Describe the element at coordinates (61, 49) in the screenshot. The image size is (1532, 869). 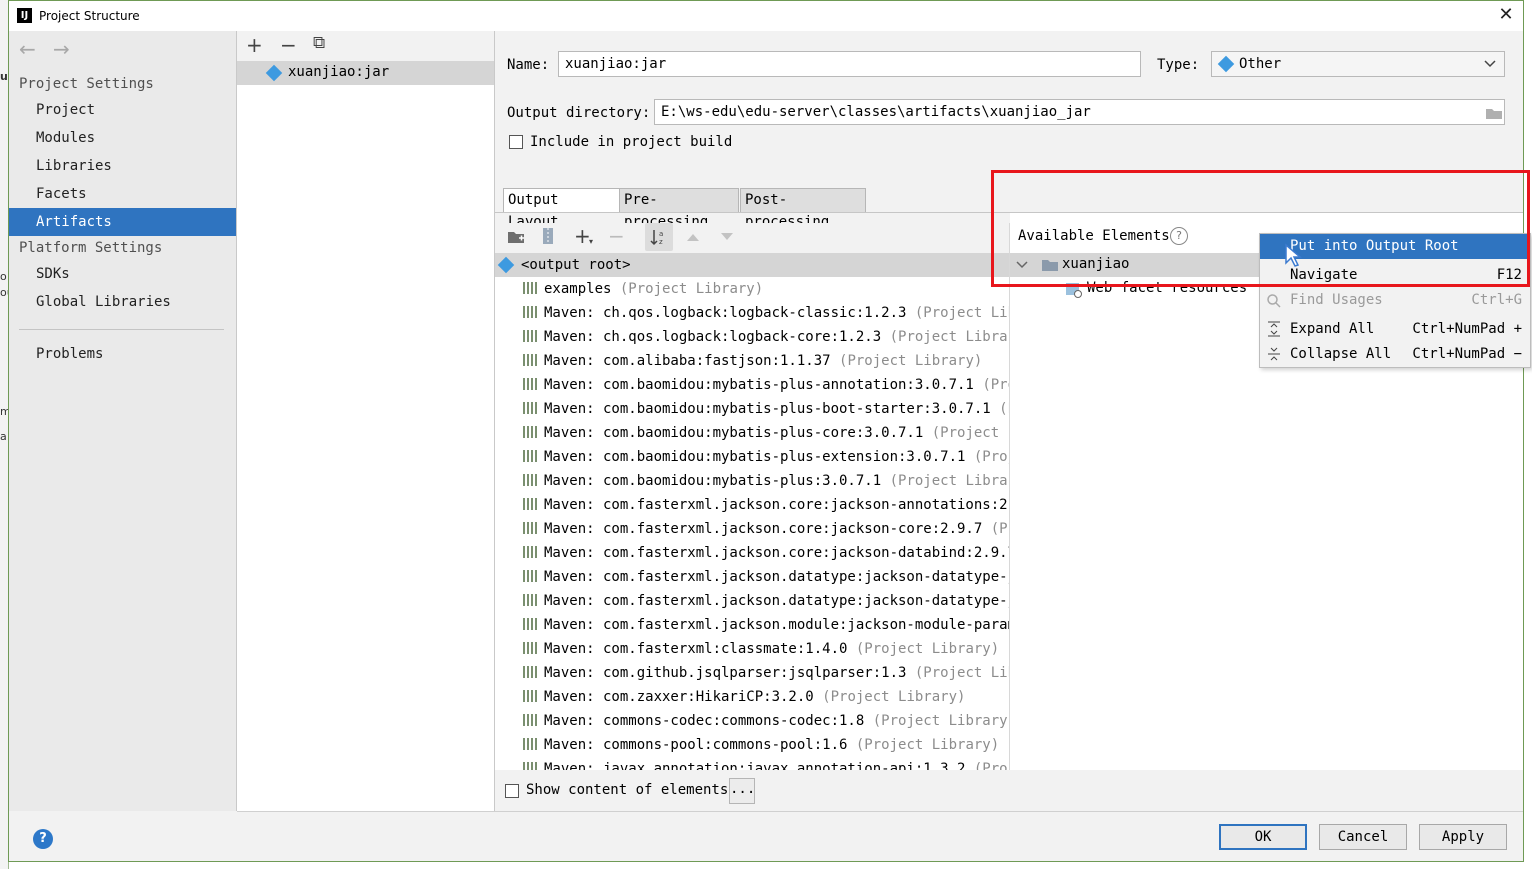
I see `forward-arrow-icon: →` at that location.